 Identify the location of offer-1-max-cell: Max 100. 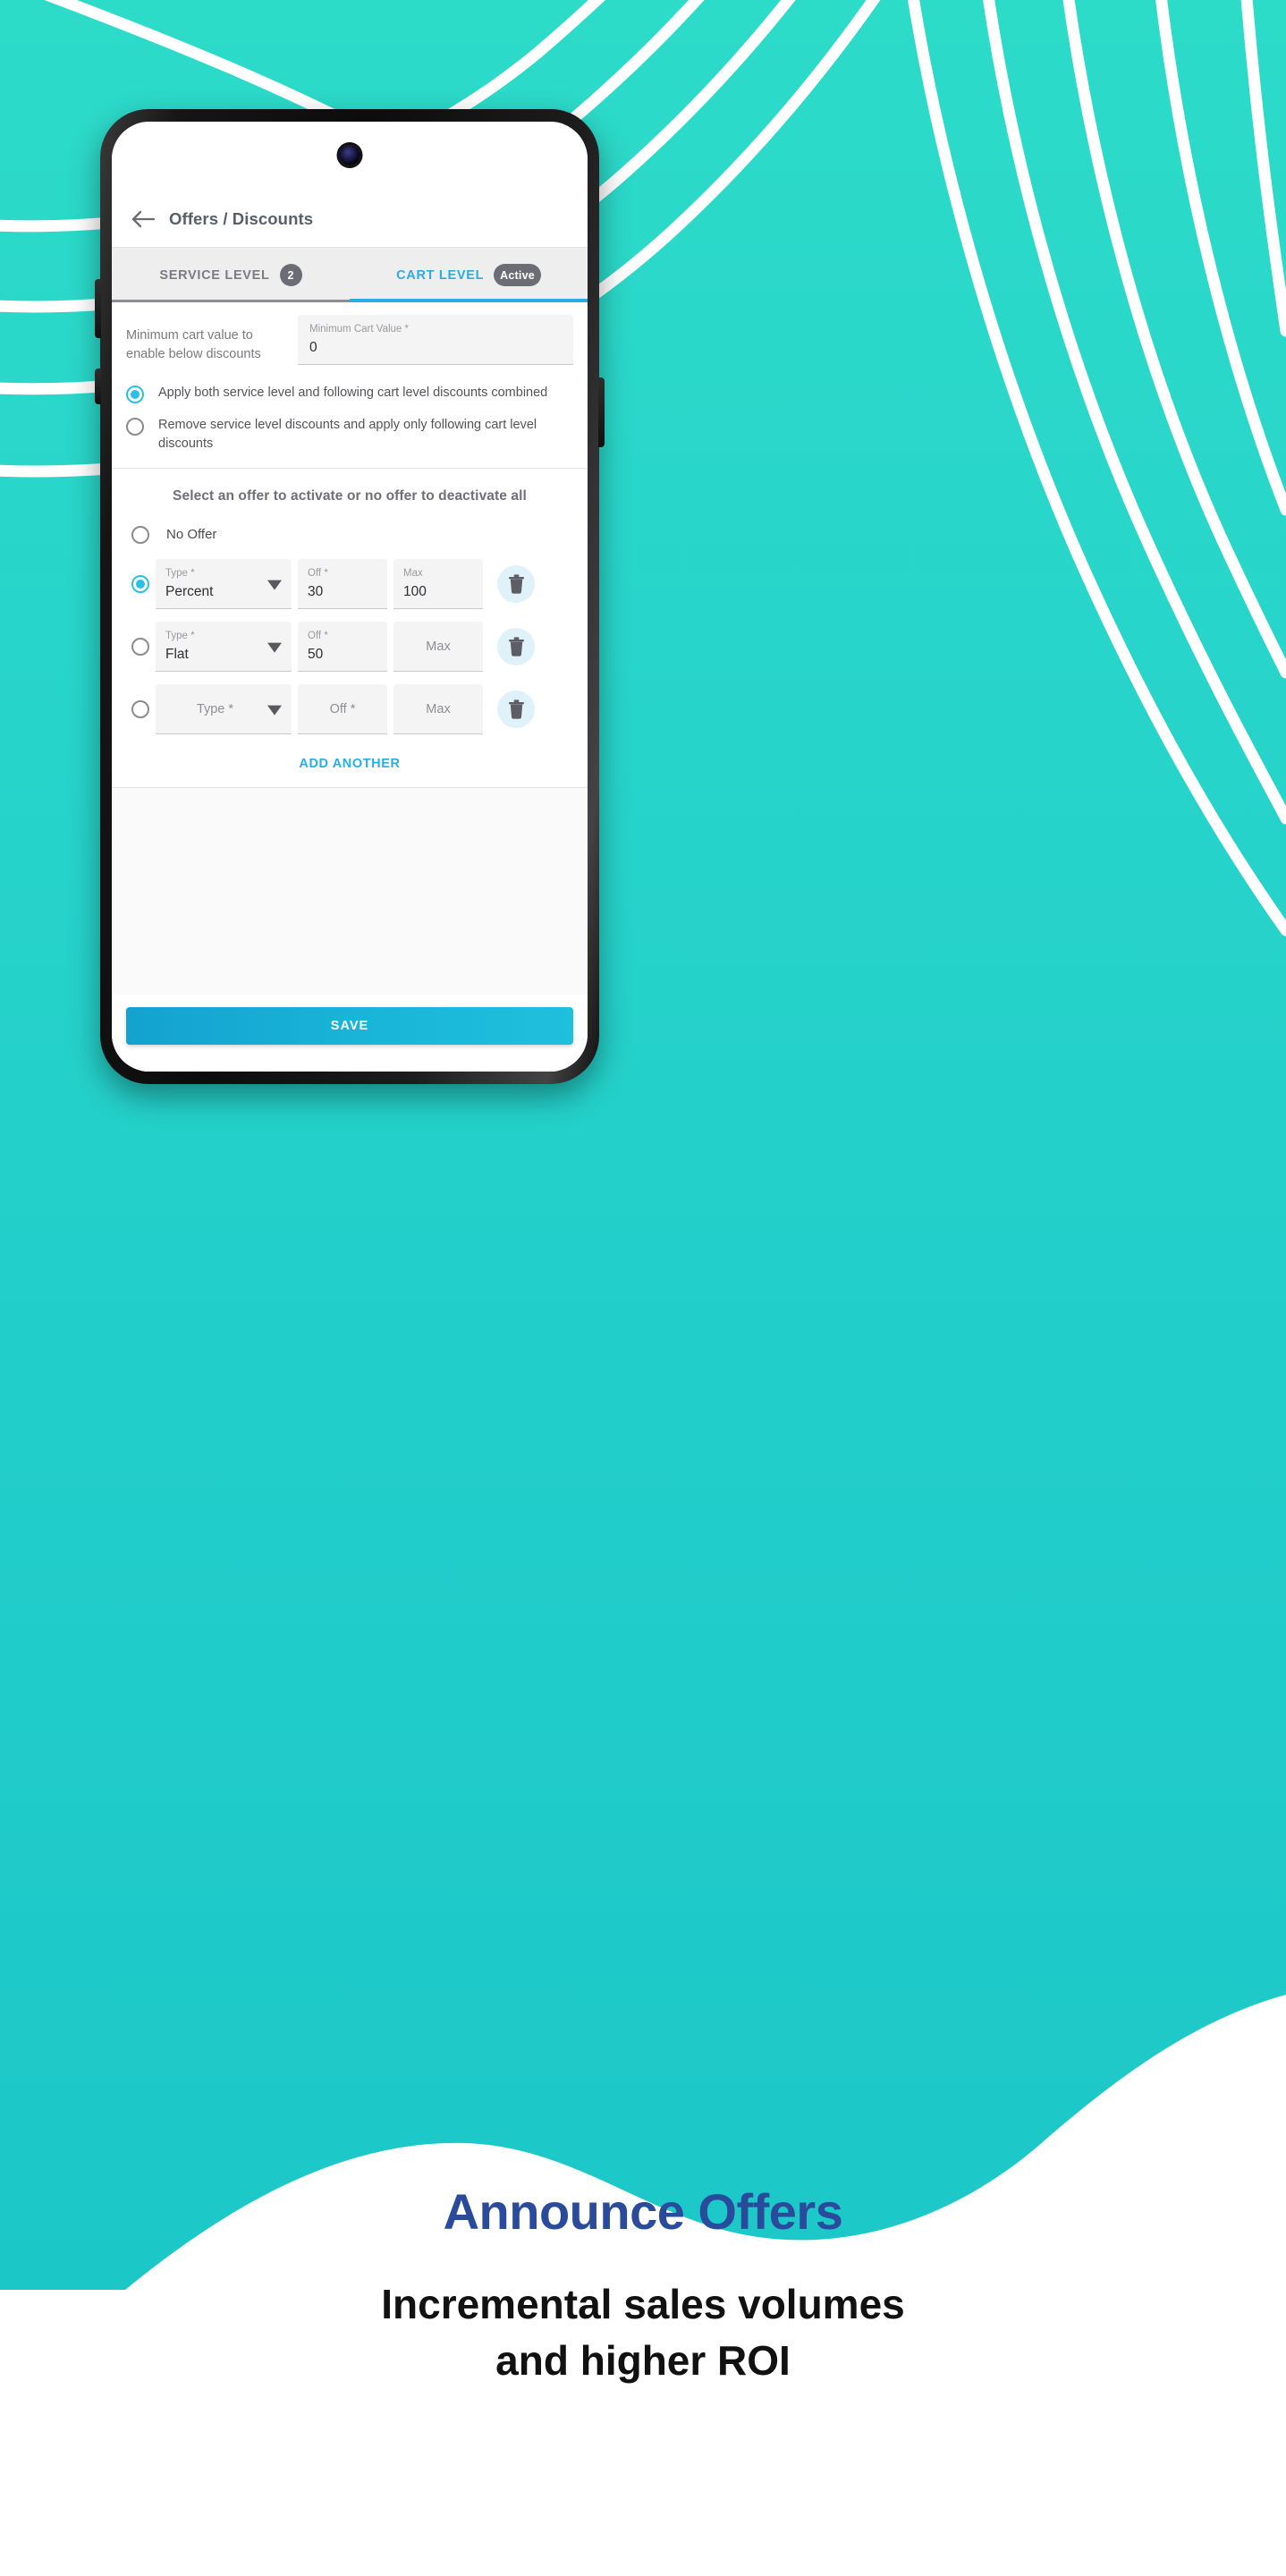
(438, 584).